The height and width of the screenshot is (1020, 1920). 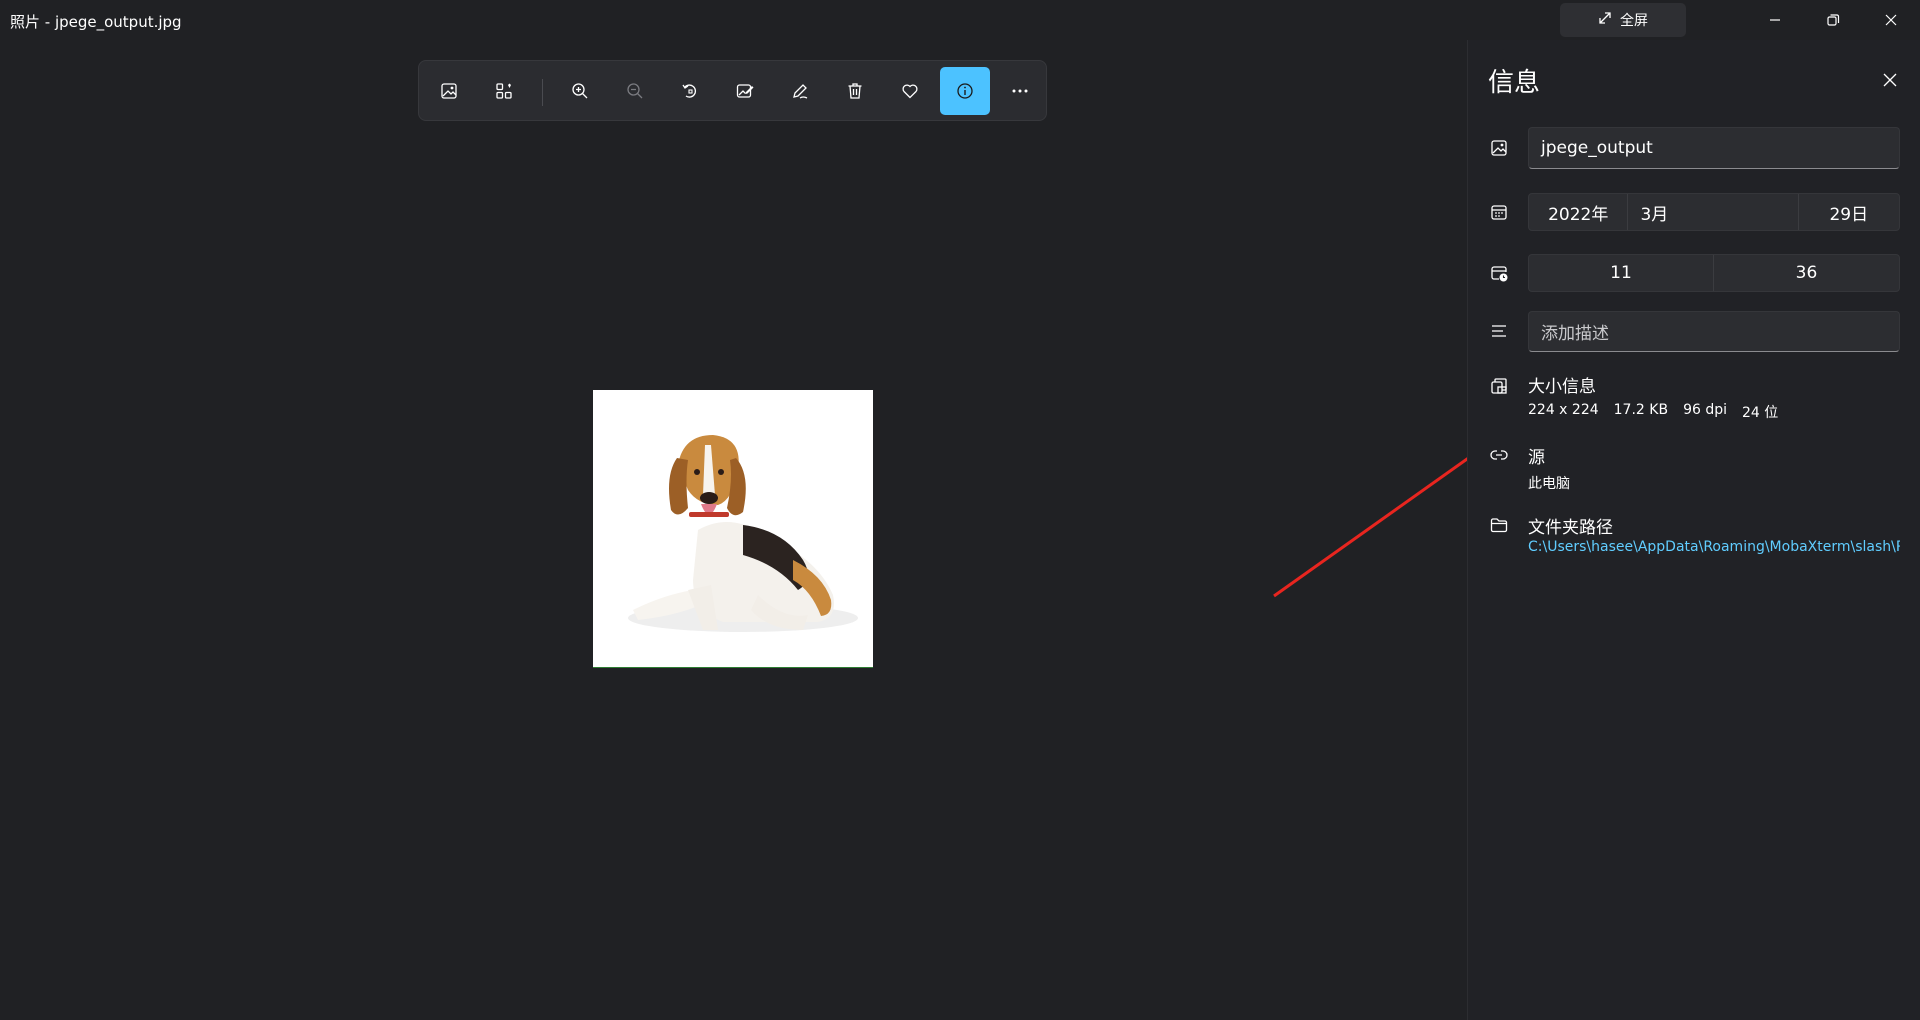 I want to click on size-info-values: 224 x 224 17.2 KB 96 dpi 24 位, so click(x=1653, y=412).